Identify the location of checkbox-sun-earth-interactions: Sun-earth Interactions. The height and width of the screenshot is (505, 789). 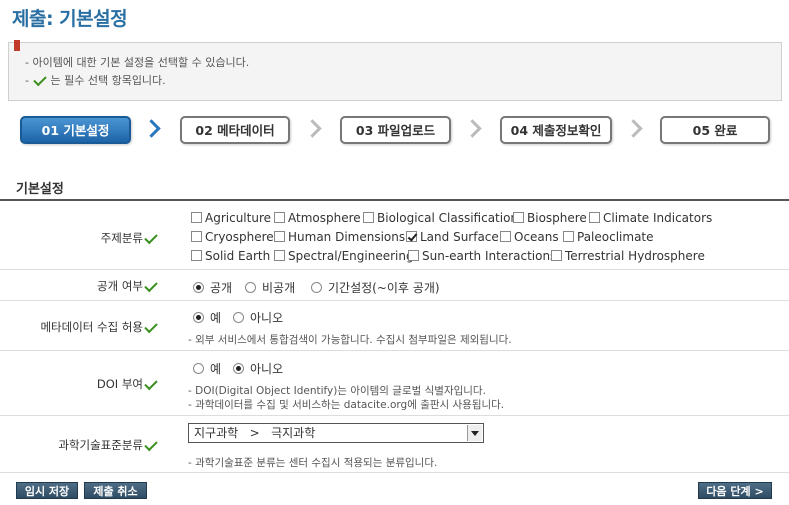
(482, 256).